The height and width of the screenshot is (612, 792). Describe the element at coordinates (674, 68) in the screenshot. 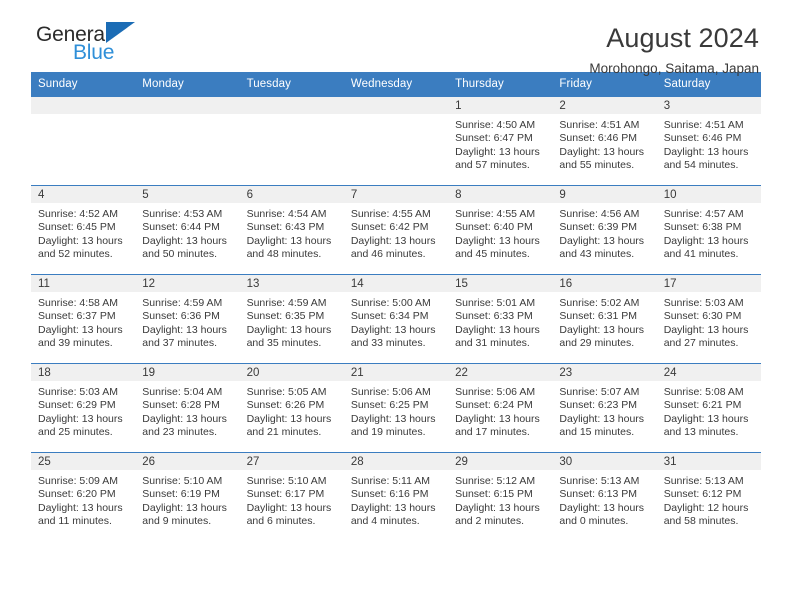

I see `page-subtitle: Morohongo, Saitama, Japan` at that location.